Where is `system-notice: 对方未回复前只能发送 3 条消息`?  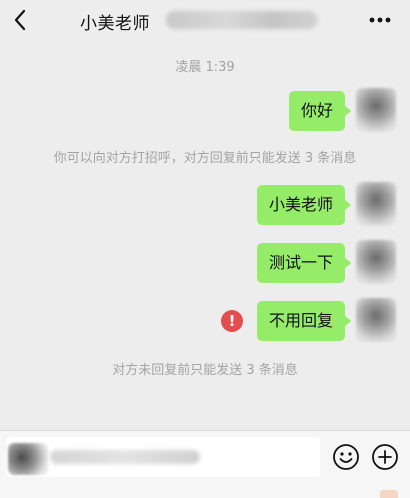 system-notice: 对方未回复前只能发送 3 条消息 is located at coordinates (205, 370).